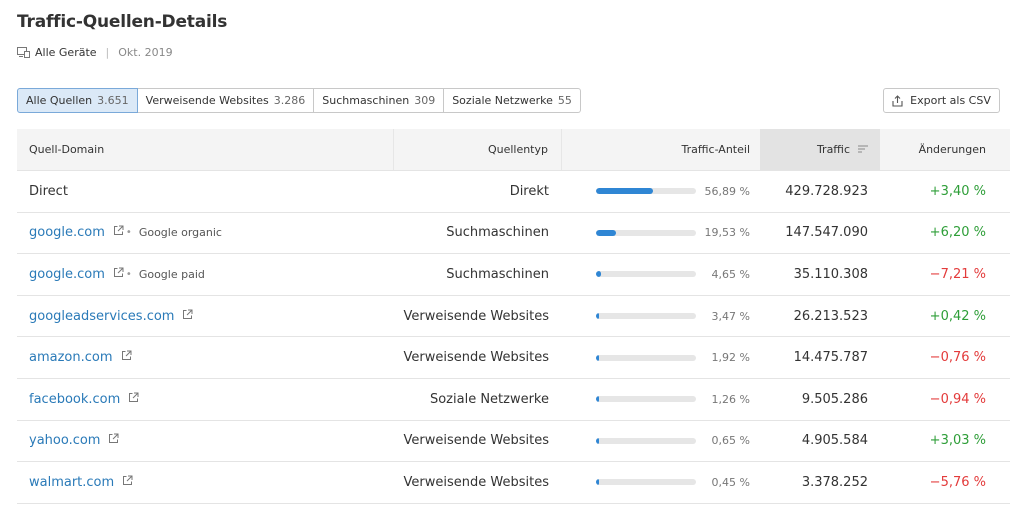  What do you see at coordinates (77, 100) in the screenshot?
I see `filter-all-sources: Alle Quellen 3.651` at bounding box center [77, 100].